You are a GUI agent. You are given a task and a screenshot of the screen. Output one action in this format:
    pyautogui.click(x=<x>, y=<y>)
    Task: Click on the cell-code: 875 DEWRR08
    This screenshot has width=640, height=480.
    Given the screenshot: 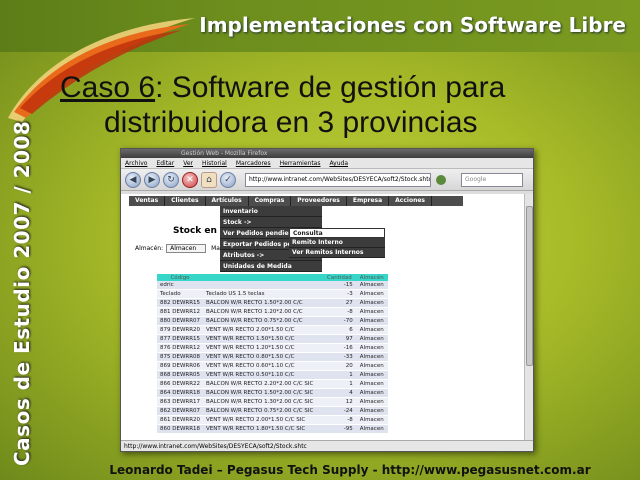 What is the action you would take?
    pyautogui.click(x=180, y=357)
    